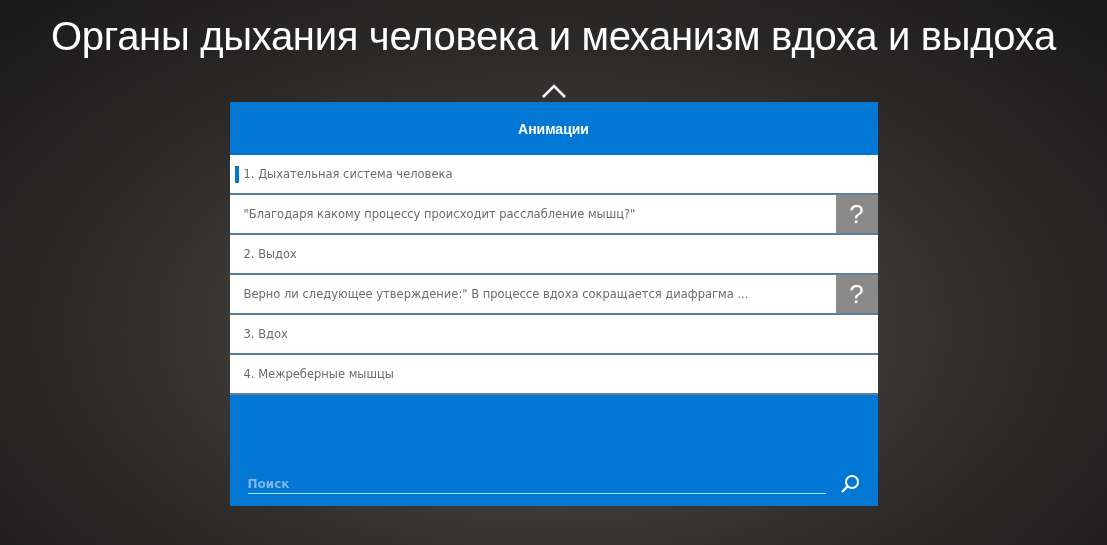 Image resolution: width=1107 pixels, height=545 pixels. What do you see at coordinates (319, 374) in the screenshot?
I see `item-label: 4. Межреберные мышцы` at bounding box center [319, 374].